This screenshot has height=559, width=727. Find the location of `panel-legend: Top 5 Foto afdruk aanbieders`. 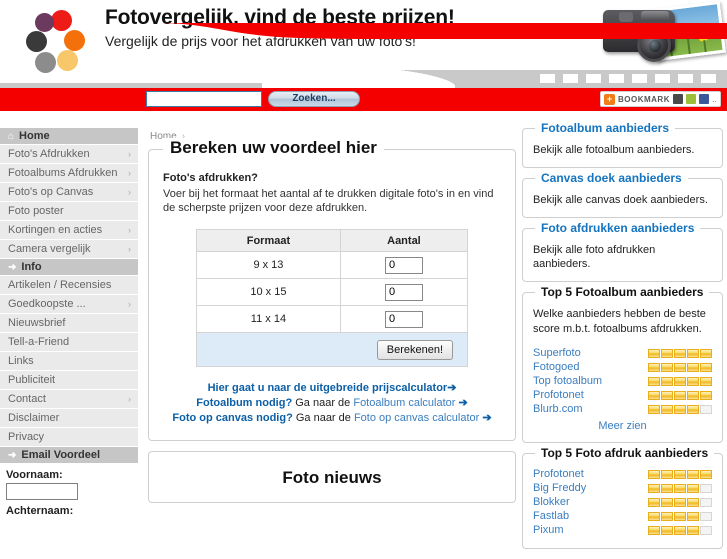

panel-legend: Top 5 Foto afdruk aanbieders is located at coordinates (625, 453).